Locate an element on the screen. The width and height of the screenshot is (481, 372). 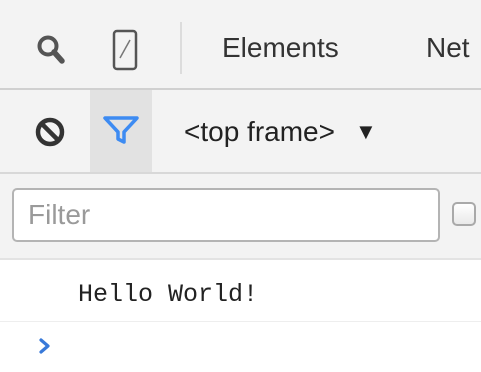
toolbar-divider is located at coordinates (181, 48).